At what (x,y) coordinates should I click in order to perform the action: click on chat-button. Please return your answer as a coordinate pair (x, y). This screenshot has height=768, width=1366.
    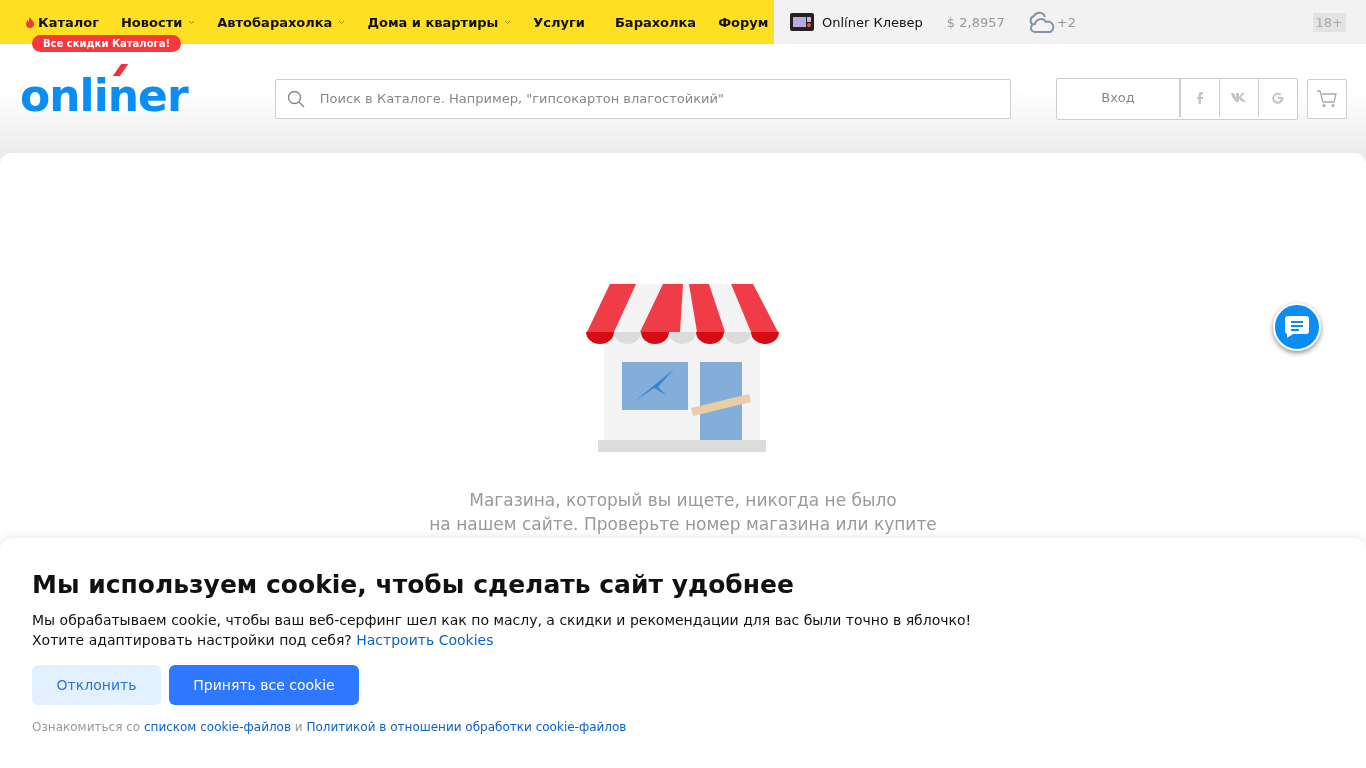
    Looking at the image, I should click on (1297, 327).